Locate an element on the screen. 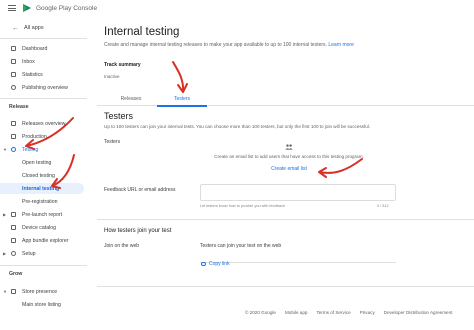 The width and height of the screenshot is (474, 330). bundle-icon is located at coordinates (13, 240).